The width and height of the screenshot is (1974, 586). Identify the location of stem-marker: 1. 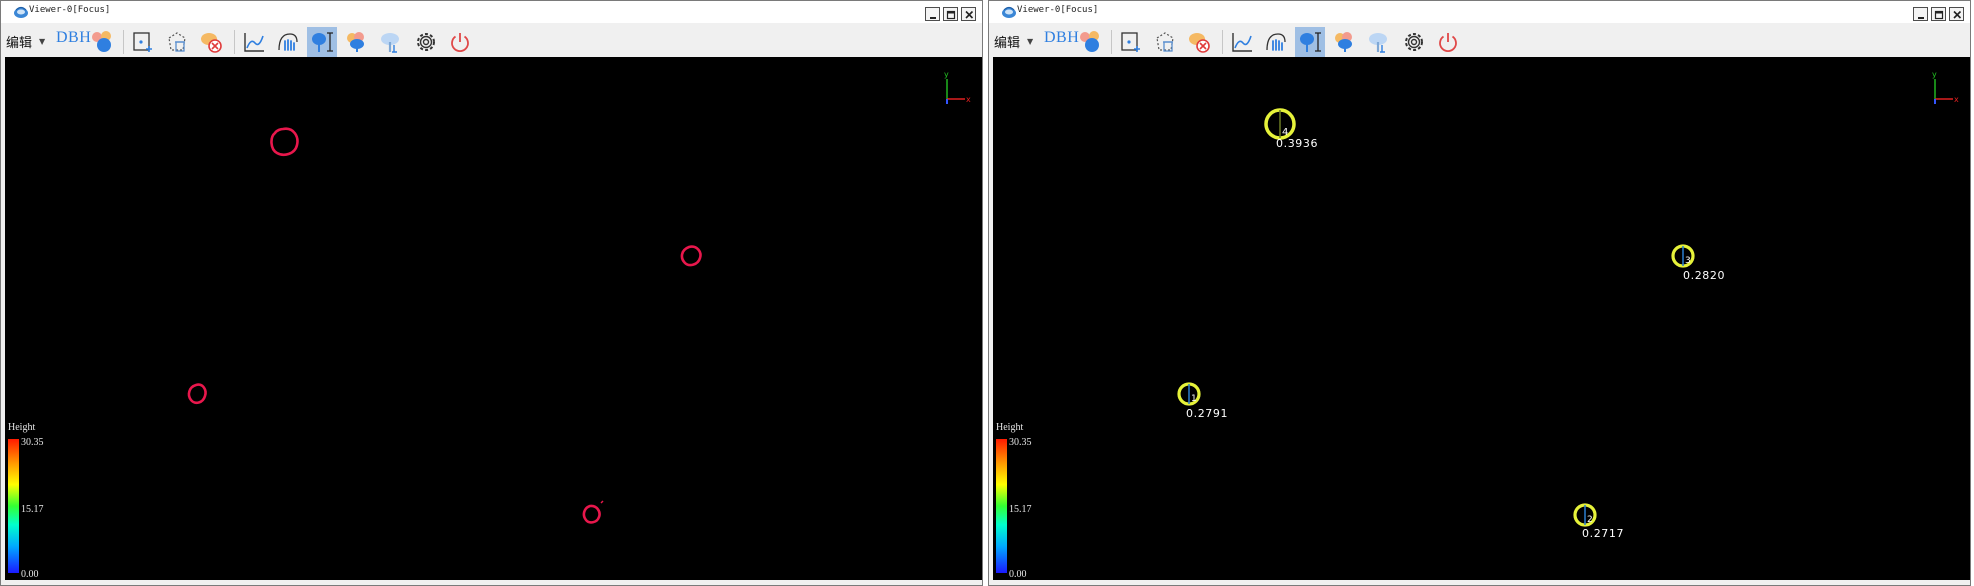
(1194, 399).